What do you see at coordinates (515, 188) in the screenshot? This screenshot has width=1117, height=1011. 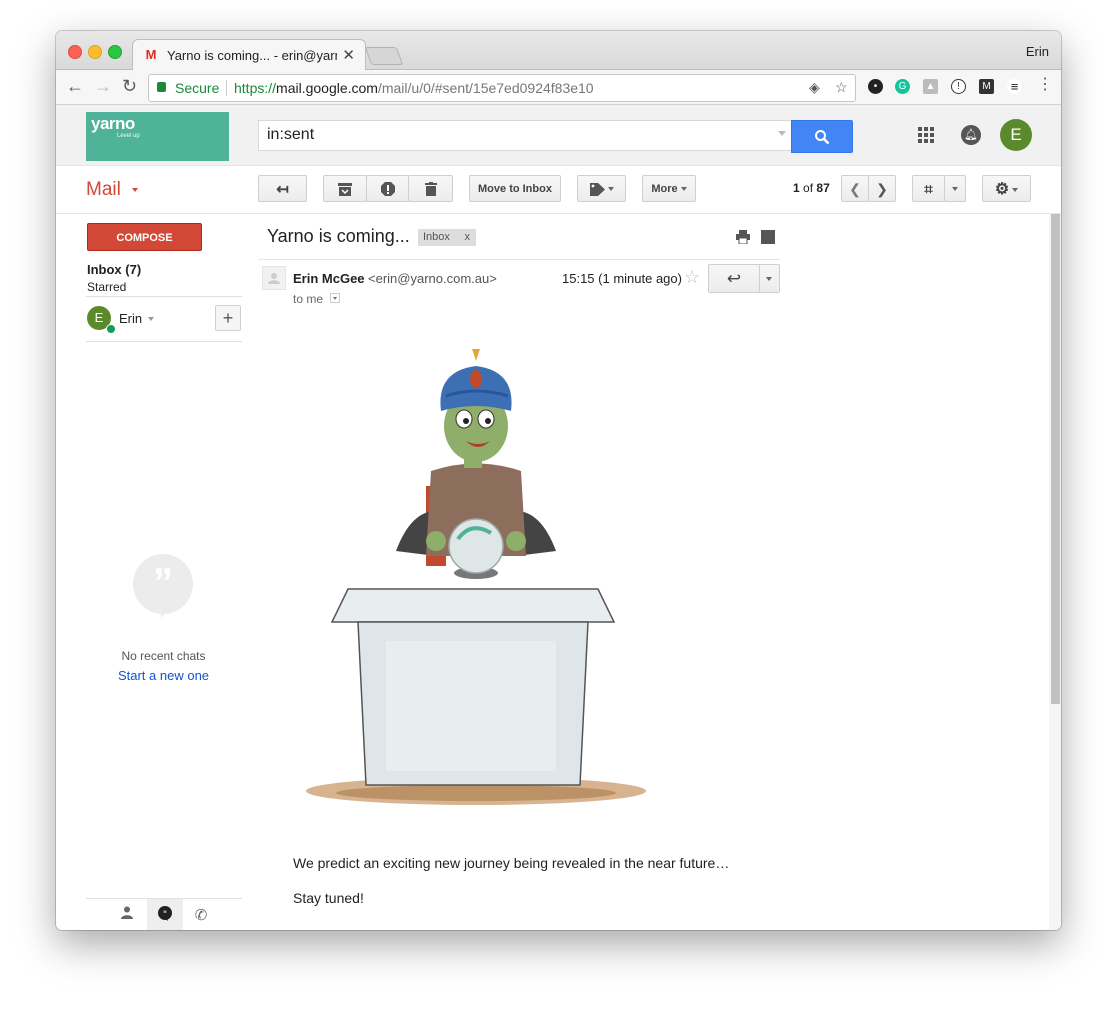 I see `move-to-inbox-button: Move to Inbox` at bounding box center [515, 188].